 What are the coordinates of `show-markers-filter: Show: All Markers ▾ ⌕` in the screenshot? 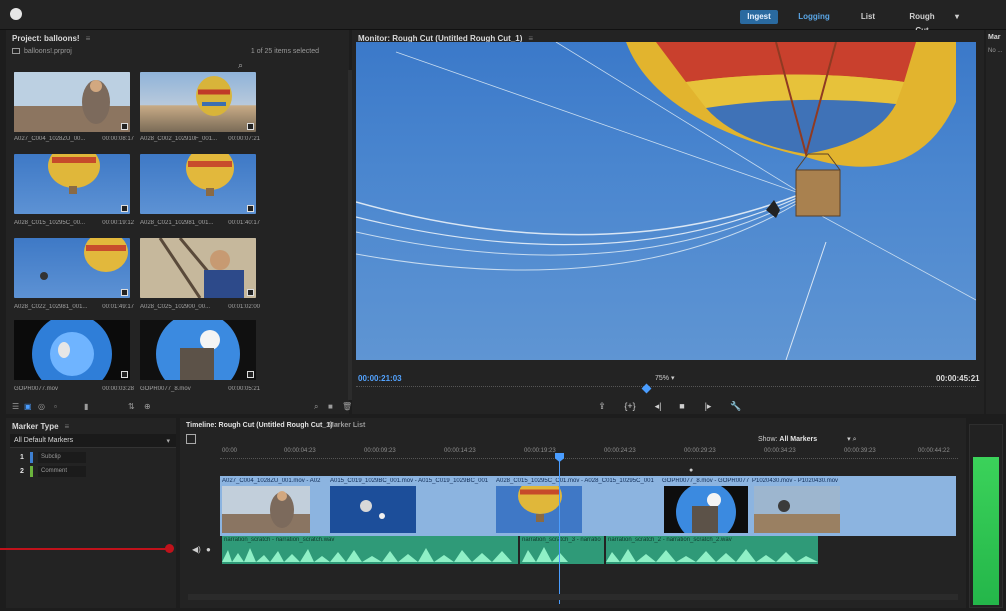 It's located at (807, 439).